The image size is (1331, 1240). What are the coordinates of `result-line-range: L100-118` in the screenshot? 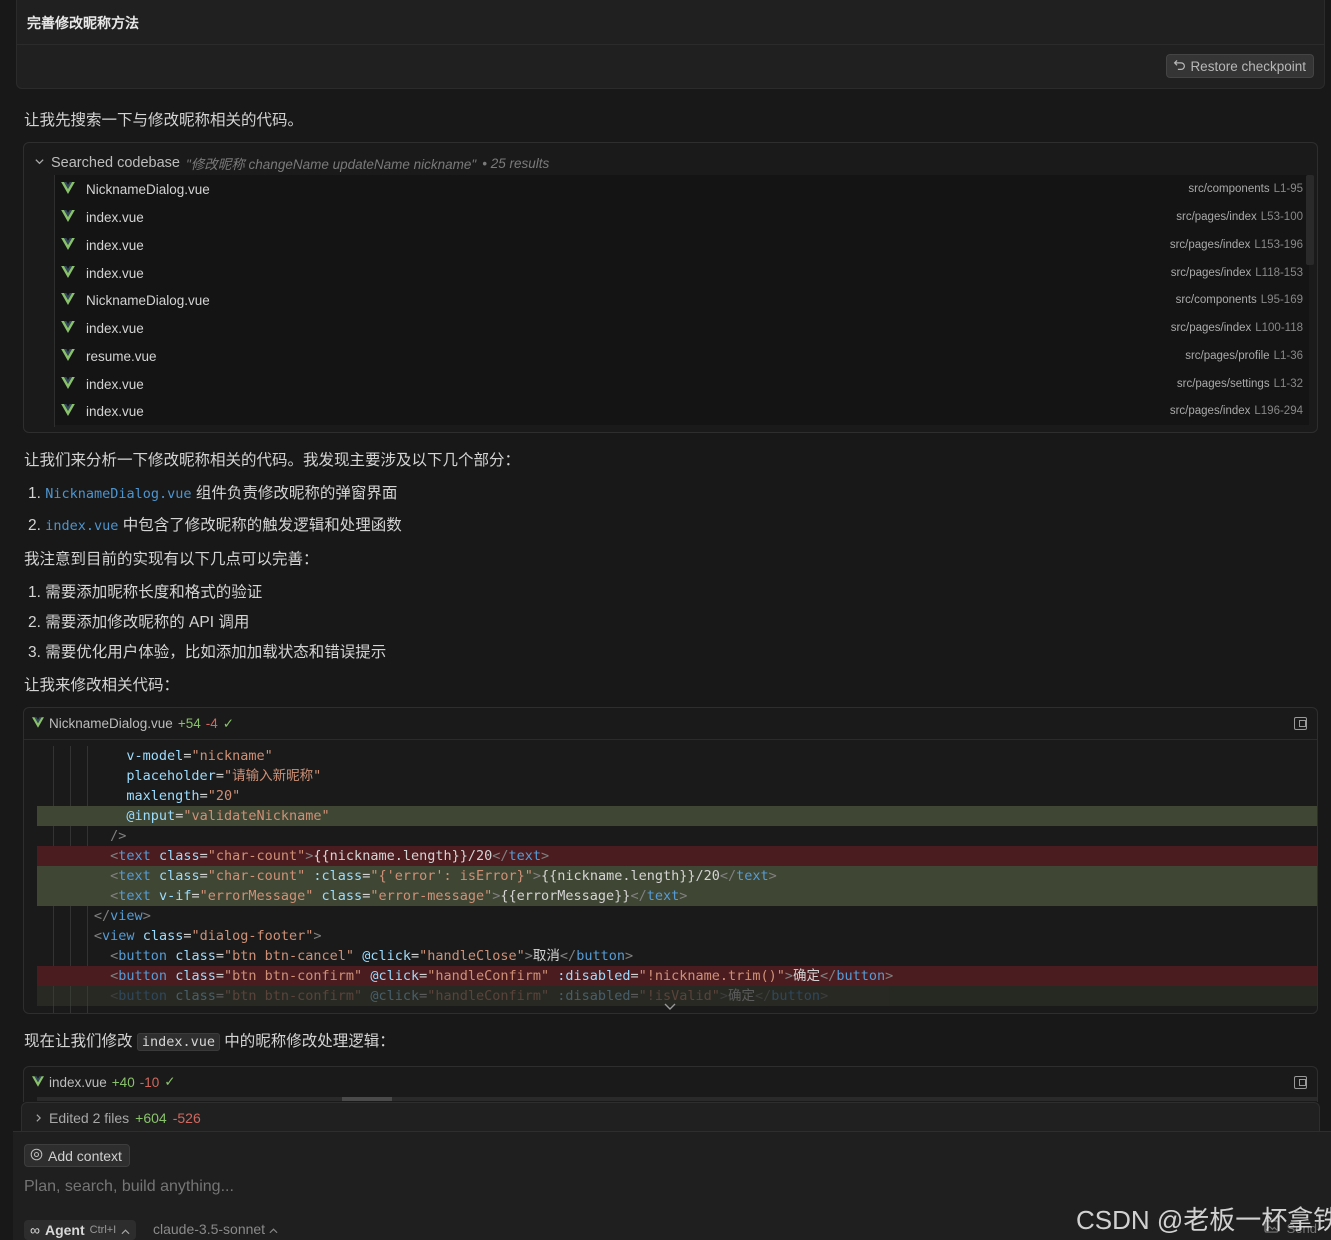 It's located at (1279, 328).